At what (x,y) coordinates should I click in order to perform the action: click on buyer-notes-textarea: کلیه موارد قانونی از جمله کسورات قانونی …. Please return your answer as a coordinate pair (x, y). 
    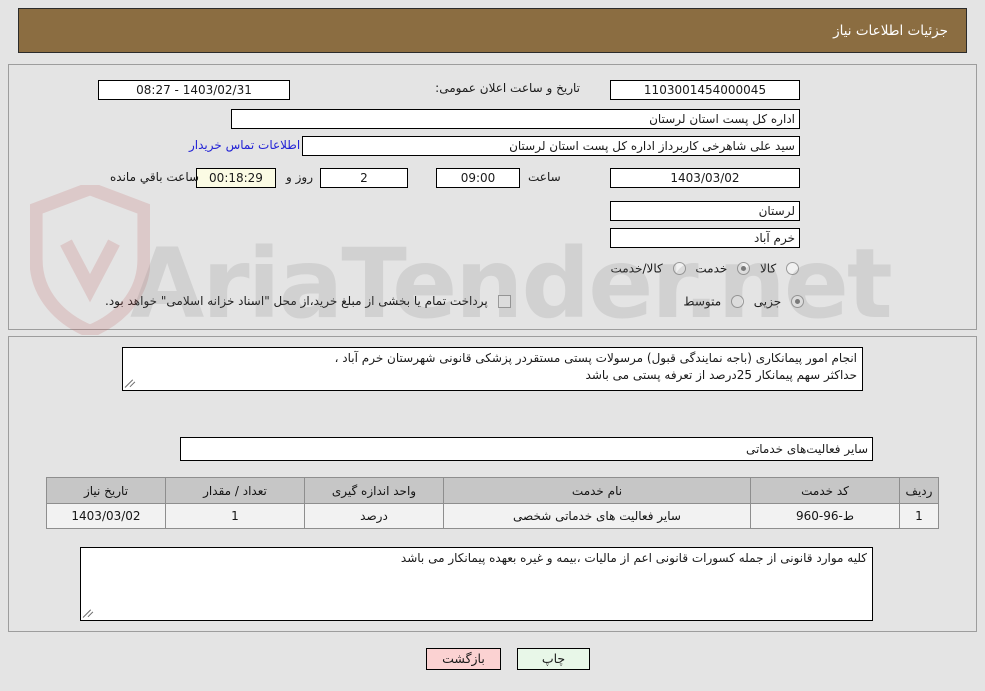
    Looking at the image, I should click on (476, 584).